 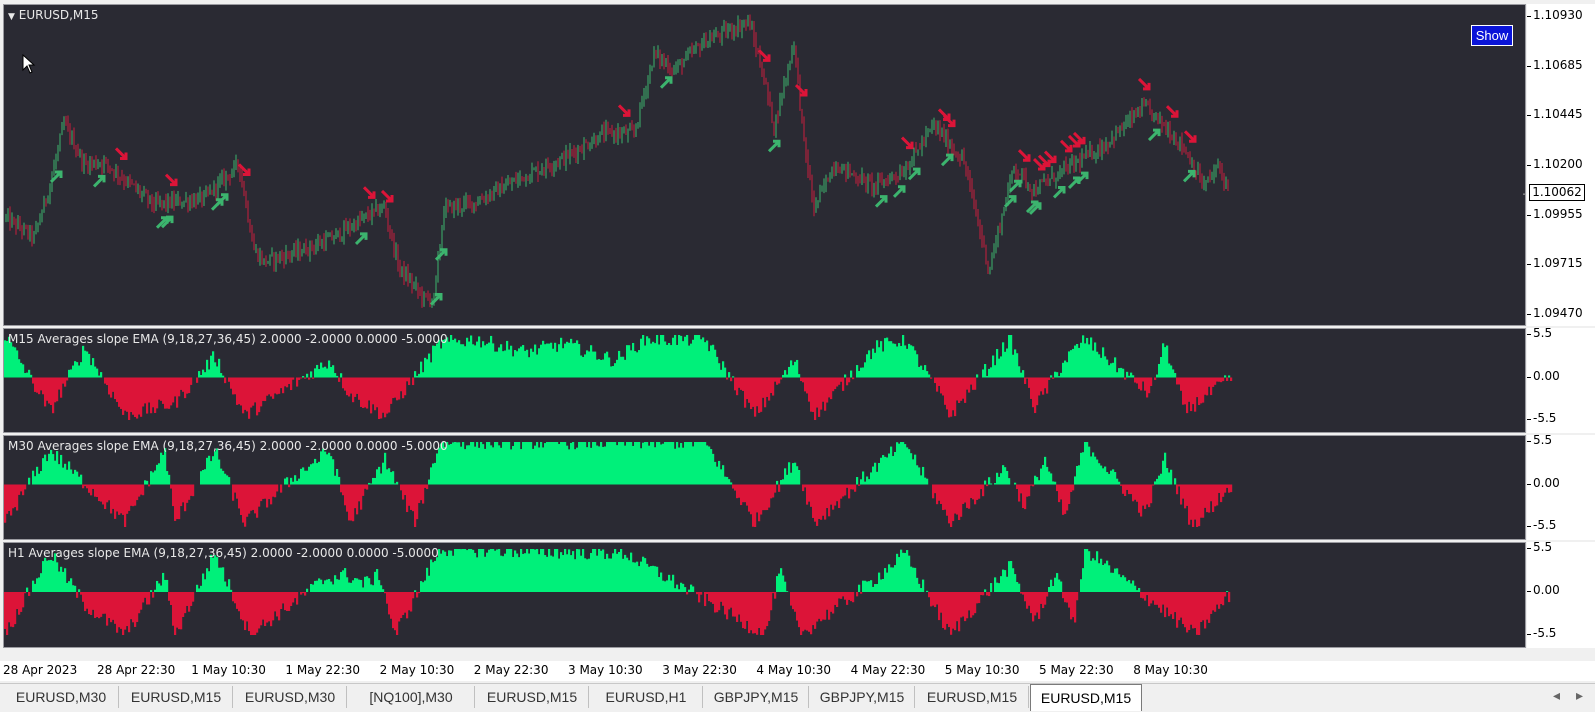 I want to click on indicator-scale-h1: 5.5 0.00 -5.5, so click(x=1561, y=594).